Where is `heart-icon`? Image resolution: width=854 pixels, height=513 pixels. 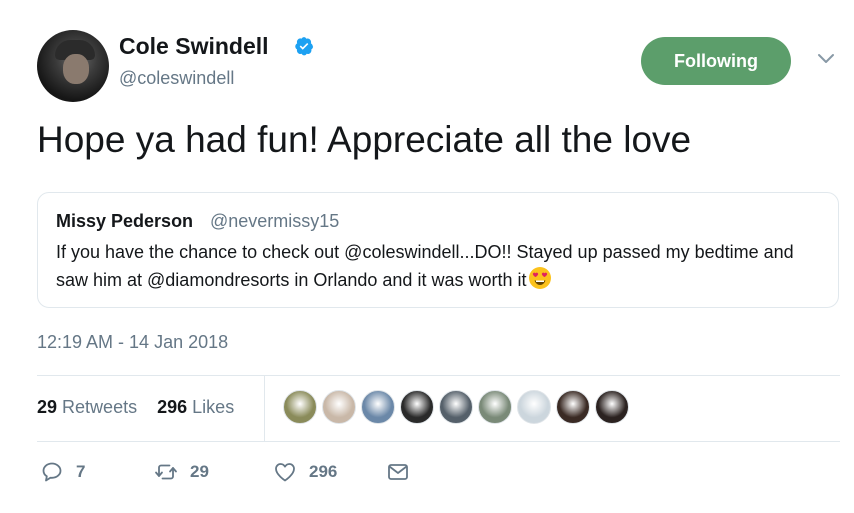 heart-icon is located at coordinates (285, 472).